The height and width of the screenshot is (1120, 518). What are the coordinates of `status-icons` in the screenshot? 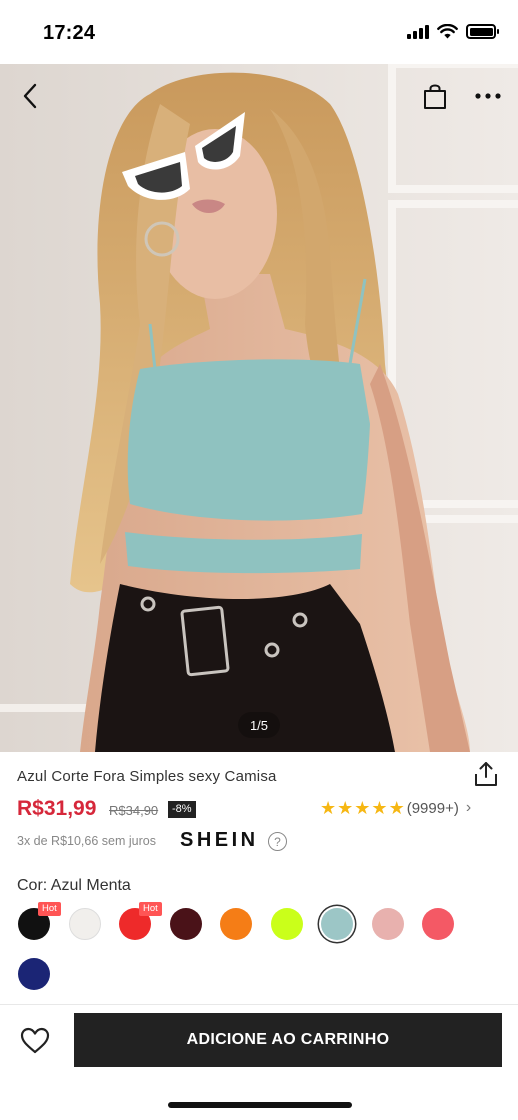 It's located at (453, 31).